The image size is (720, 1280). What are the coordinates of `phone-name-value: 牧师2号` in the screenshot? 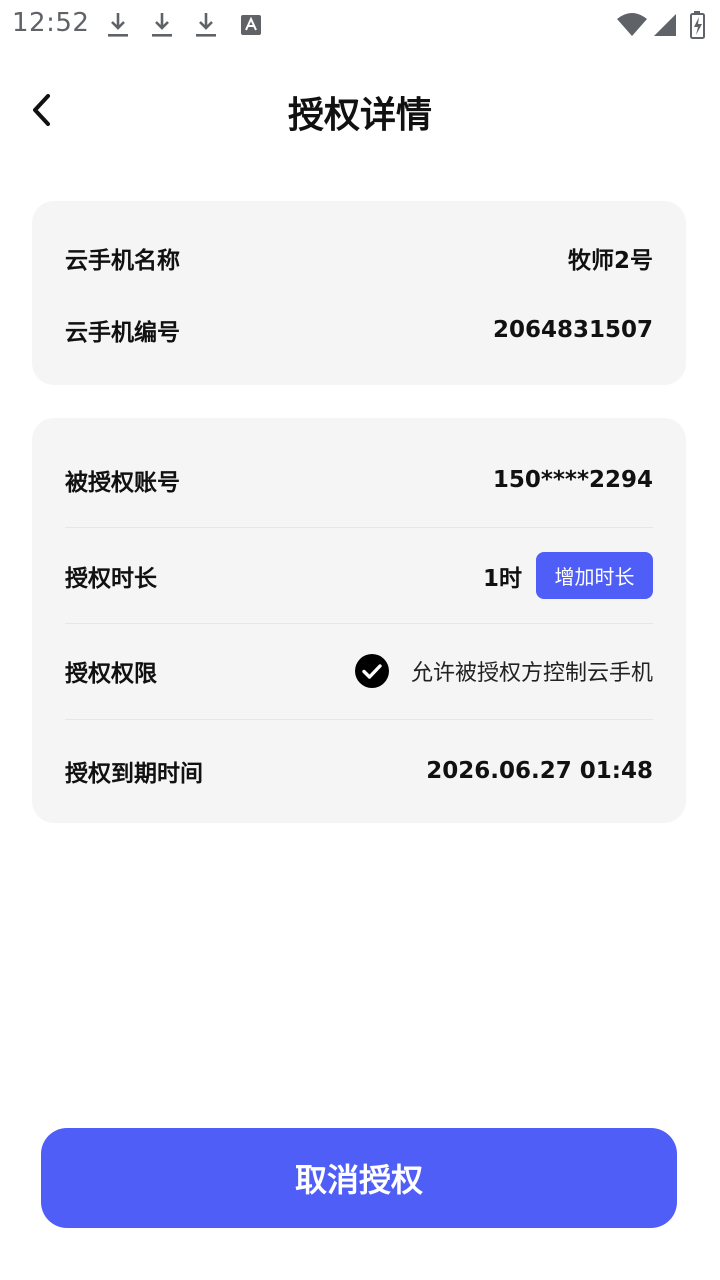 It's located at (610, 261).